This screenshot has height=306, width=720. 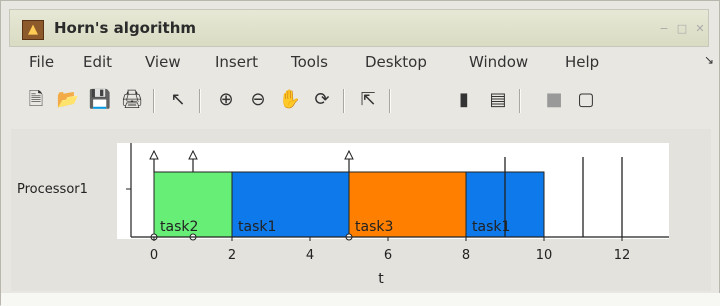 What do you see at coordinates (464, 100) in the screenshot?
I see `colorbar-icon: ▮` at bounding box center [464, 100].